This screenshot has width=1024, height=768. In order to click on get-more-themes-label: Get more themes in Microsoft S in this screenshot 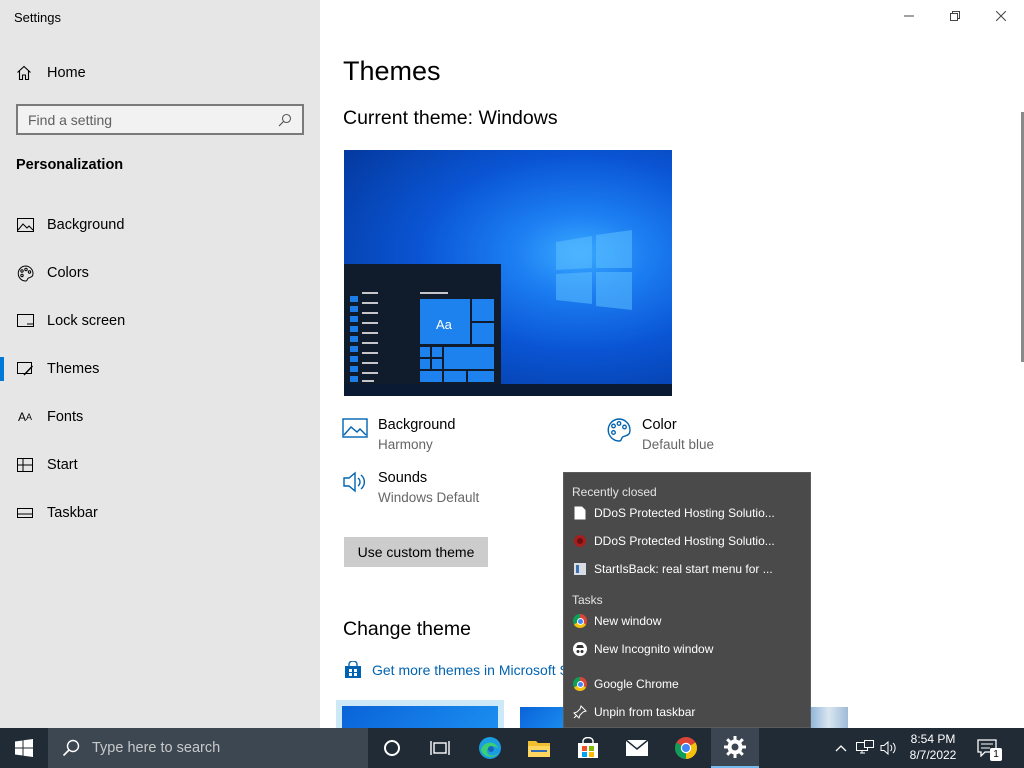, I will do `click(470, 670)`.